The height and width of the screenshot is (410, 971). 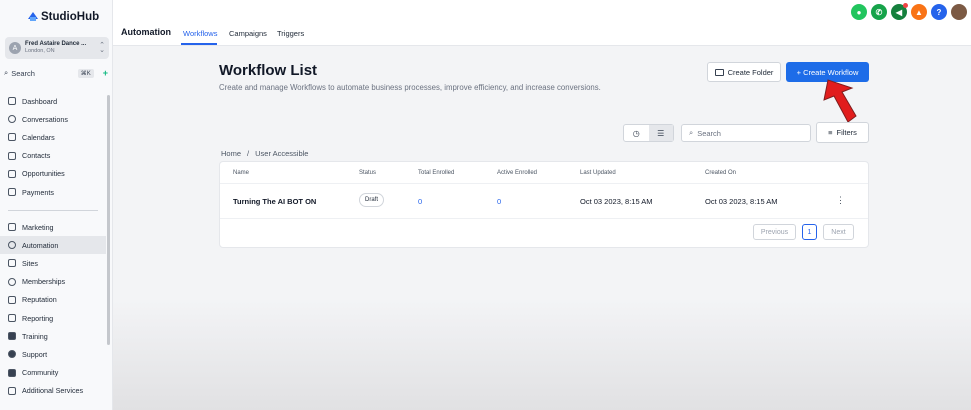 I want to click on sidebar-item-label: Reputation, so click(x=39, y=300).